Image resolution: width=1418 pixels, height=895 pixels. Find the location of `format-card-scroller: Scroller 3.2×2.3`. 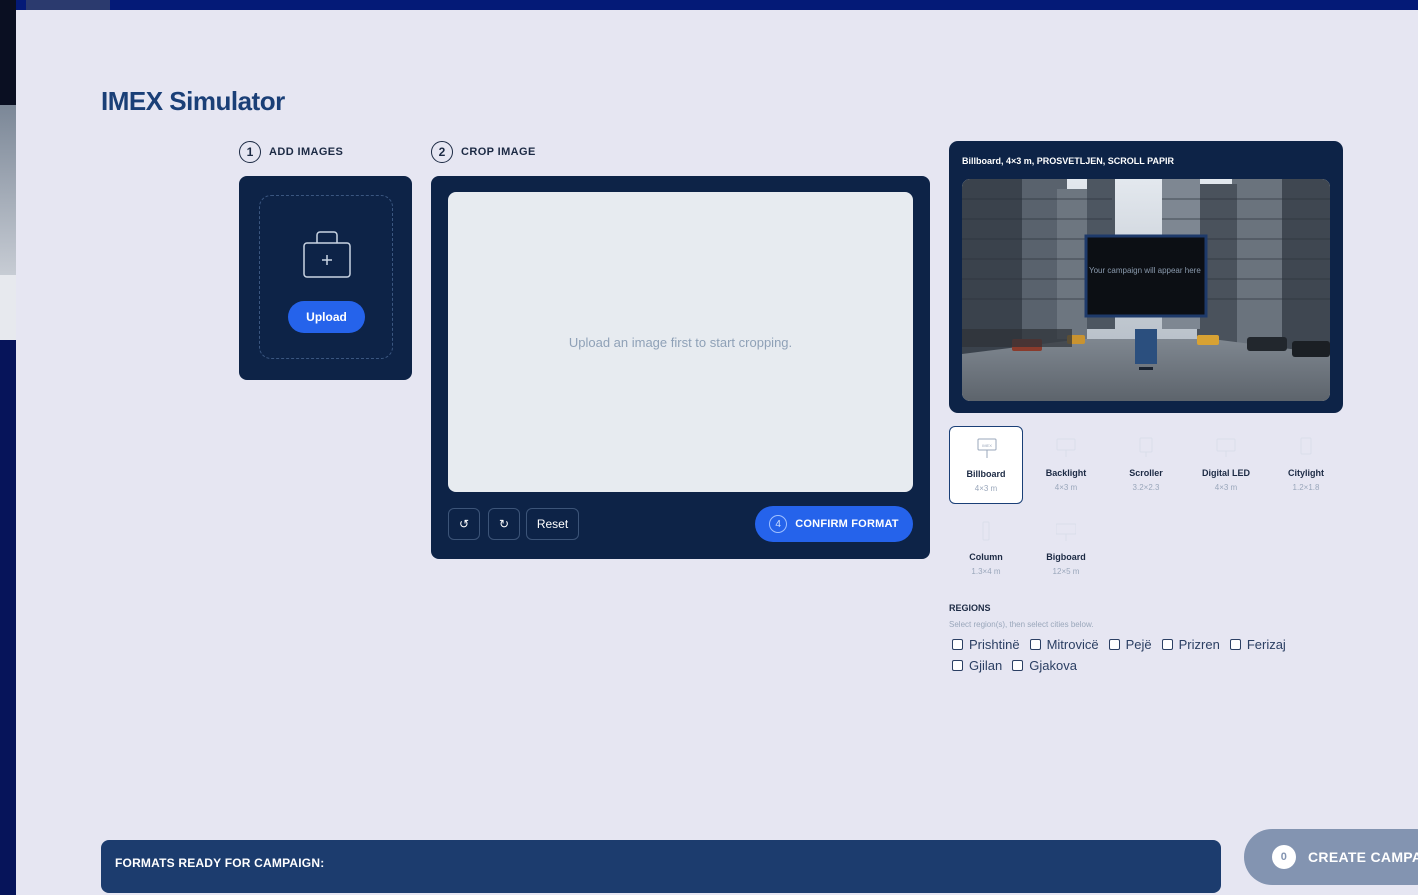

format-card-scroller: Scroller 3.2×2.3 is located at coordinates (1146, 465).